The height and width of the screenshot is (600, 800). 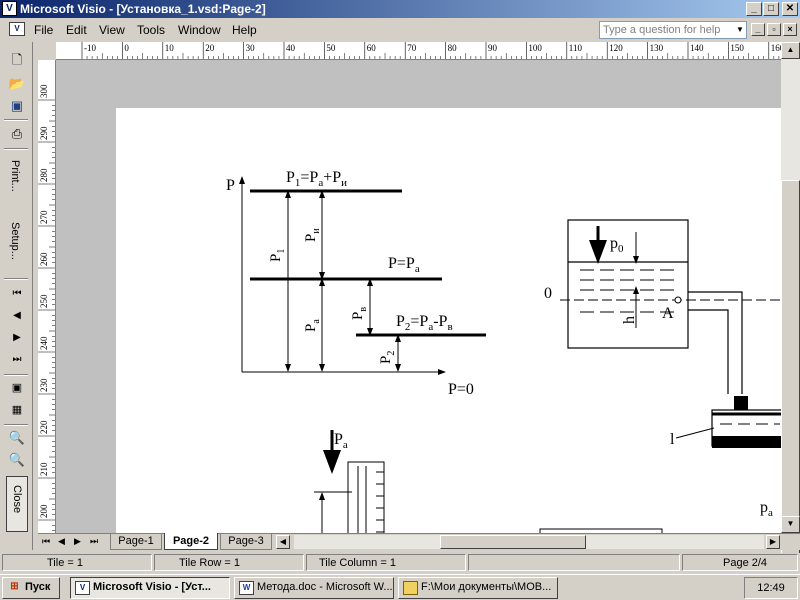 What do you see at coordinates (17, 338) in the screenshot?
I see `next-page-icon: ▶` at bounding box center [17, 338].